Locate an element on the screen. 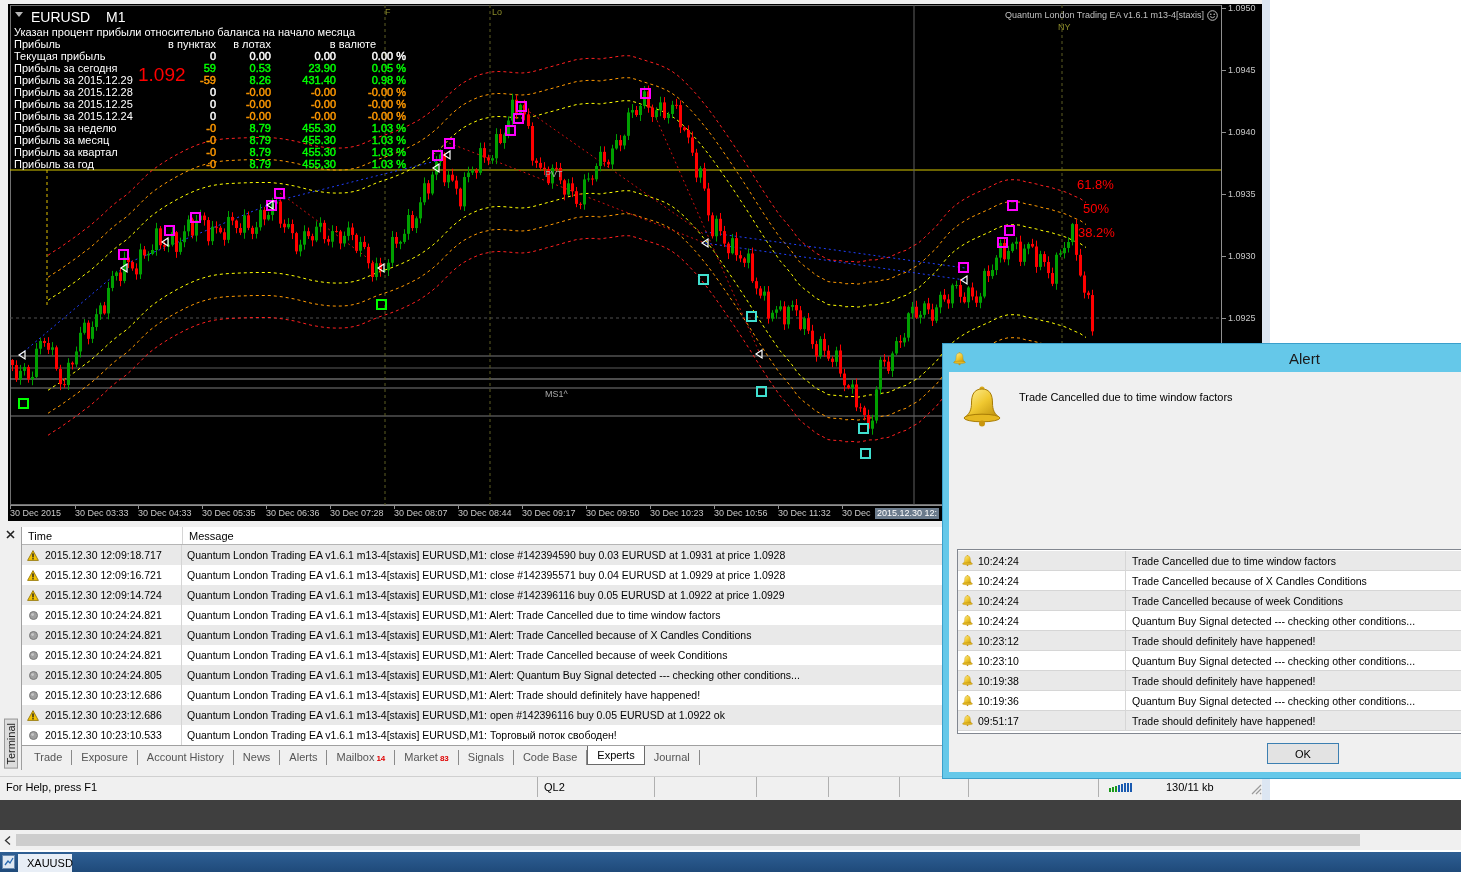  terminal-tab: Mailbox 14 is located at coordinates (361, 757).